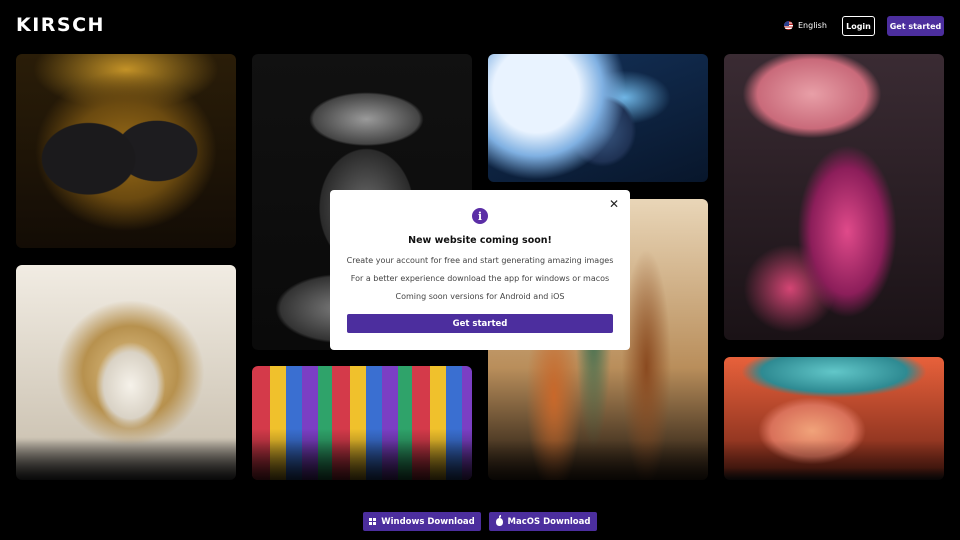 This screenshot has width=960, height=540. What do you see at coordinates (915, 26) in the screenshot?
I see `header-get-started-button: Get started` at bounding box center [915, 26].